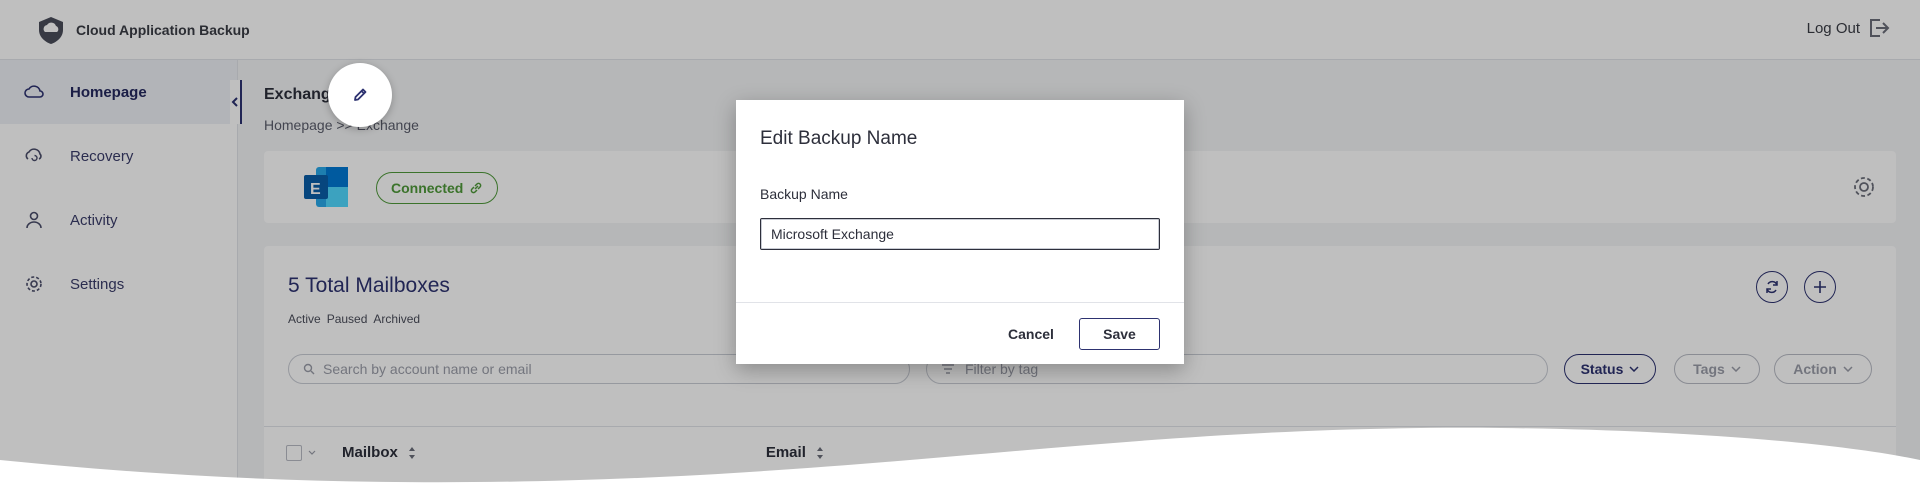 This screenshot has height=487, width=1920. I want to click on edit-backup-name-dialog: Edit Backup Name Backup Name Cancel Save, so click(960, 232).